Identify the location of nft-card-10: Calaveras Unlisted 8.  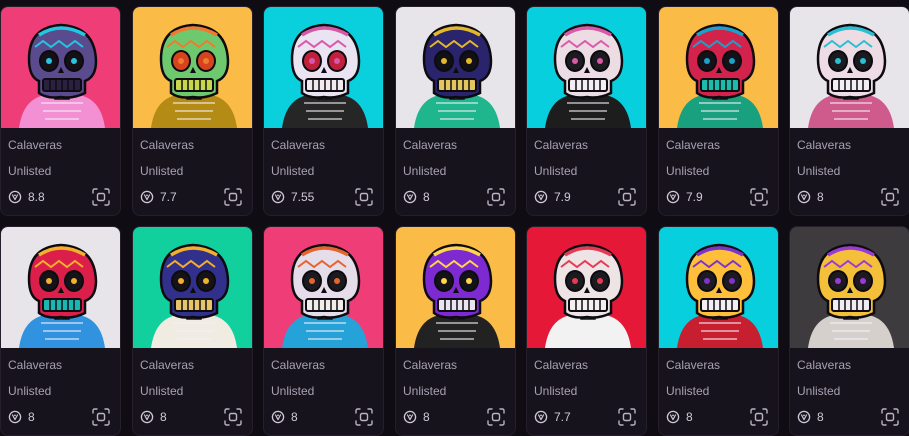
(323, 331).